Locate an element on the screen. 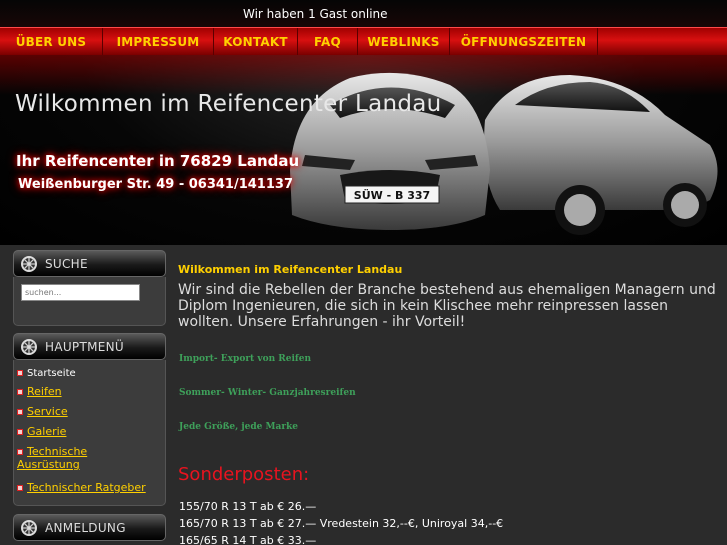  menu-item-technischer-ratgeber: Technischer Ratgeber is located at coordinates (81, 487).